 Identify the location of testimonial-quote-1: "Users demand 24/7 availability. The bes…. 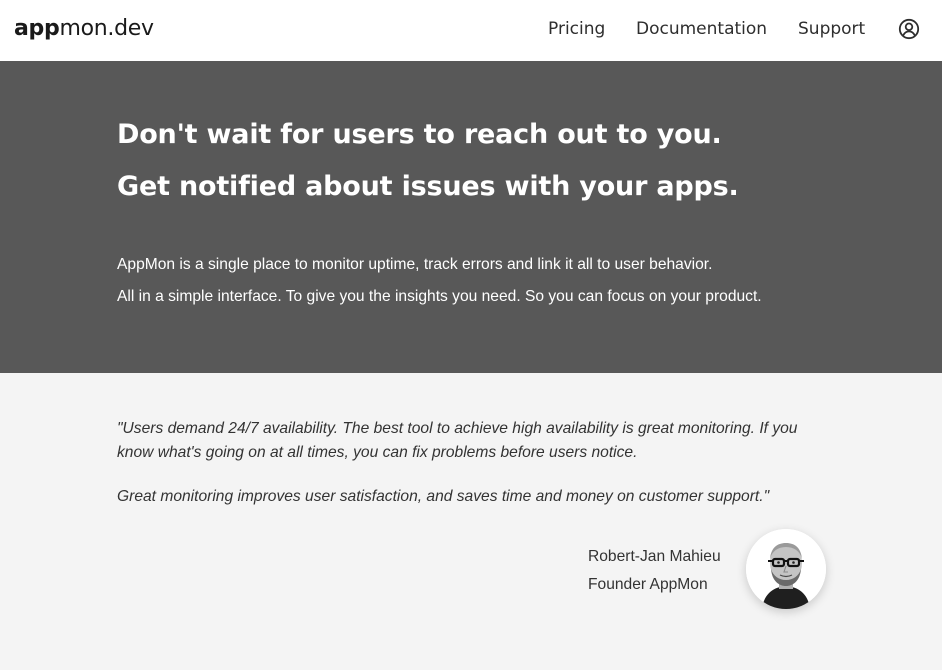
(457, 440).